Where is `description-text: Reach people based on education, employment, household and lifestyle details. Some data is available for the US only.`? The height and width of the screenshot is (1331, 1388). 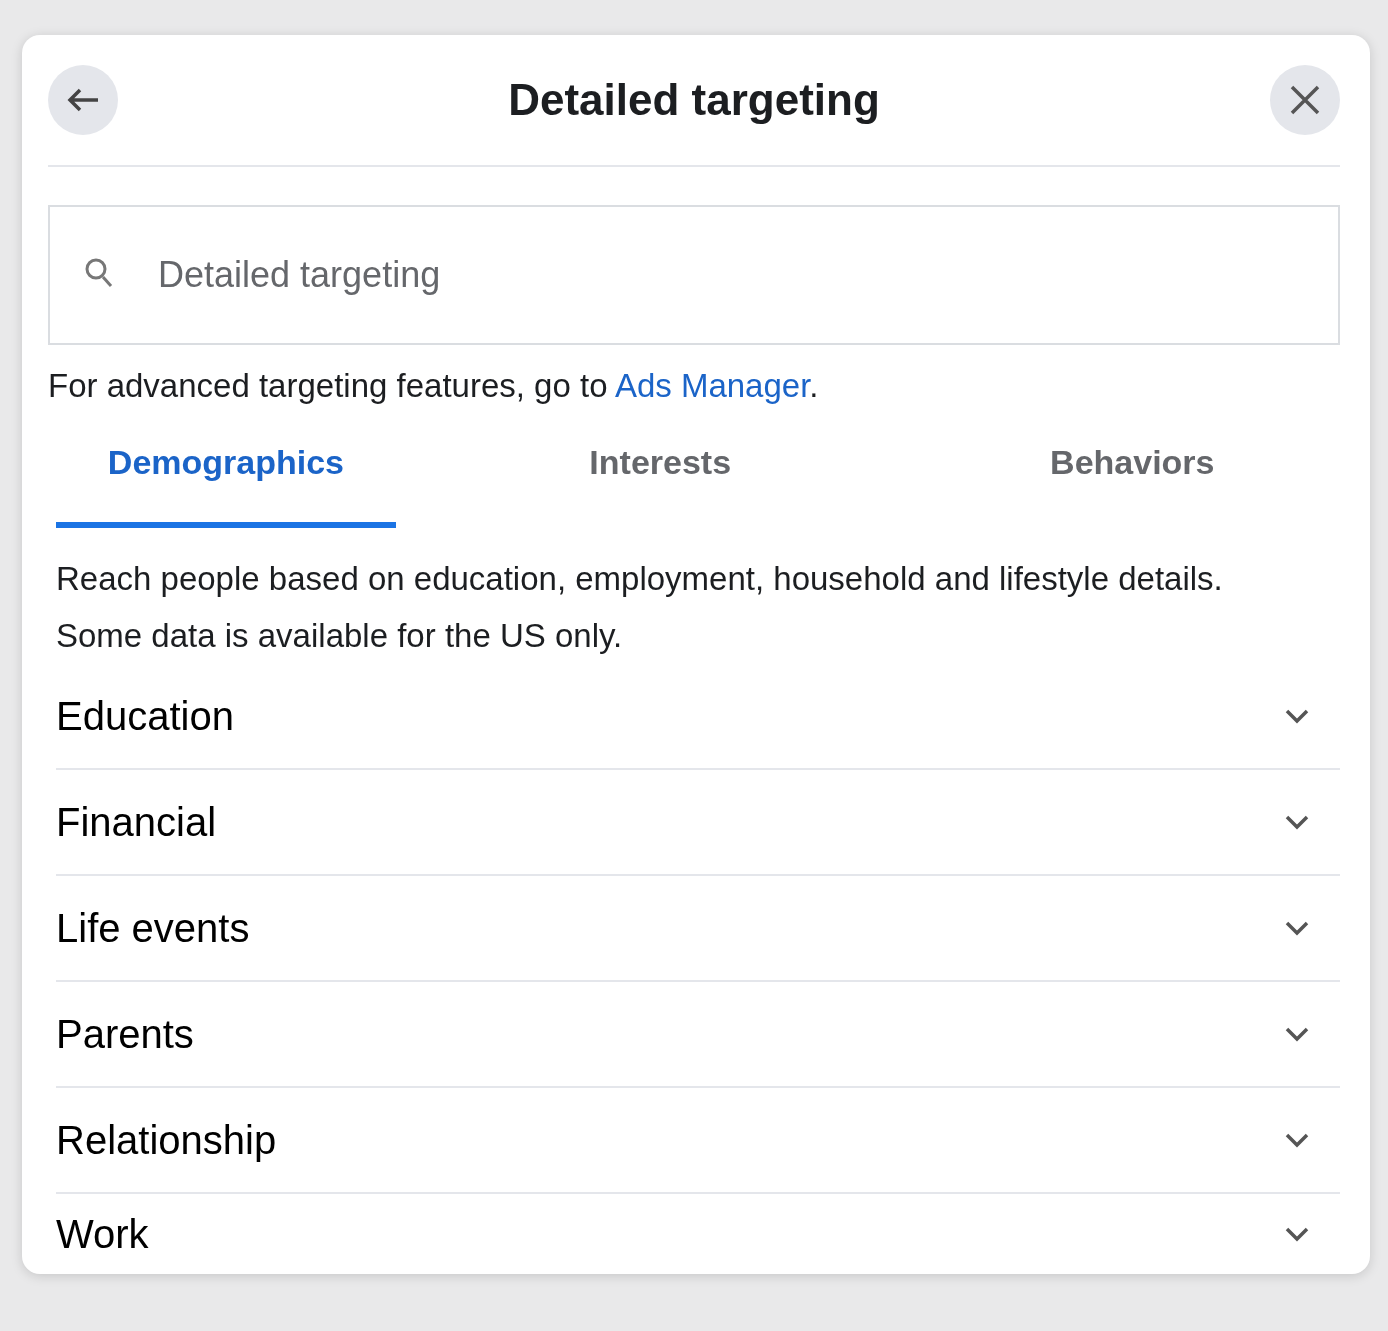
description-text: Reach people based on education, employment, household and lifestyle details. Some data is available for the US only. is located at coordinates (640, 607).